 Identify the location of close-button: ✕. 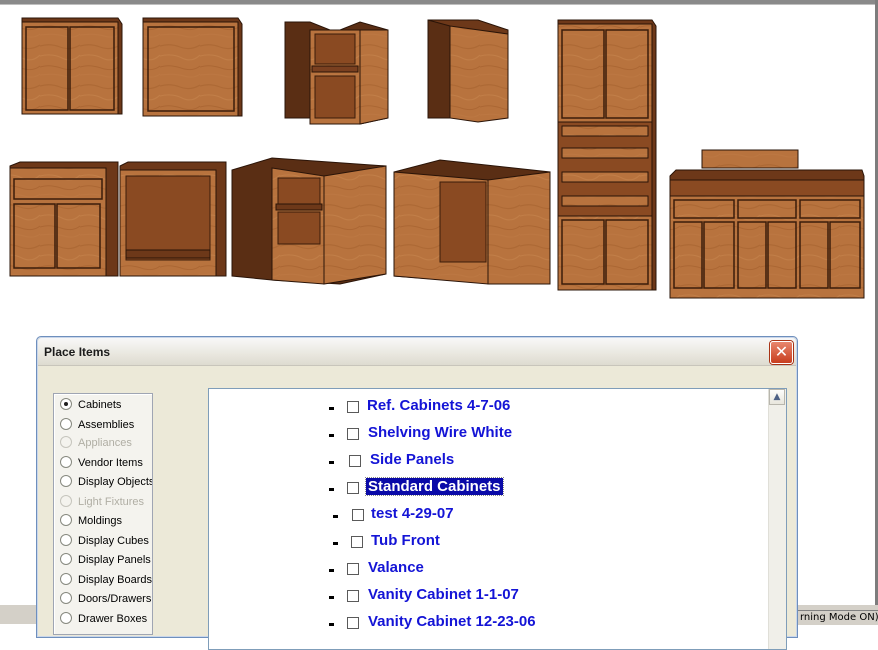
(781, 352).